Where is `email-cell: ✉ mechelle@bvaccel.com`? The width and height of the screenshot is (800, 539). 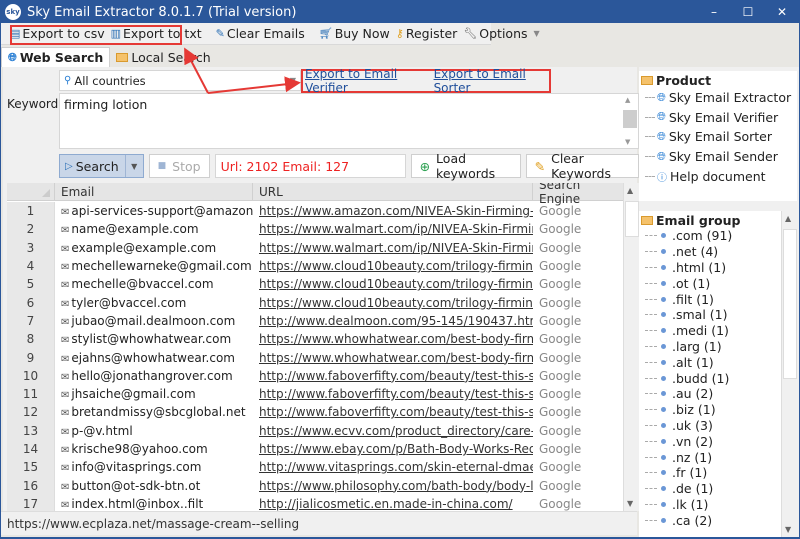 email-cell: ✉ mechelle@bvaccel.com is located at coordinates (154, 284).